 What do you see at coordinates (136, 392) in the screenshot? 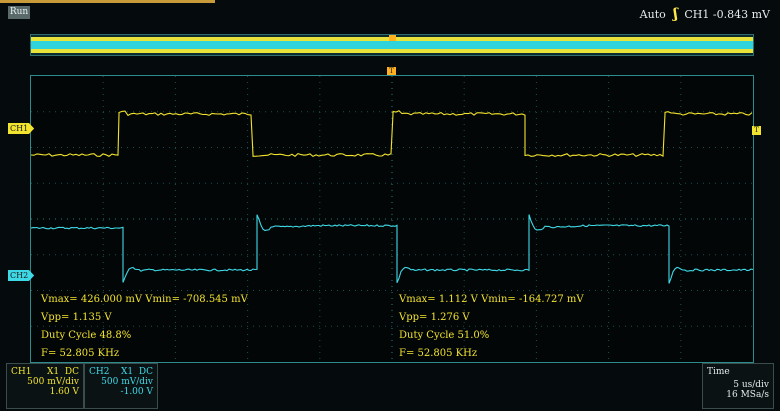
I see `ch2-panel-offset: -1.00 V` at bounding box center [136, 392].